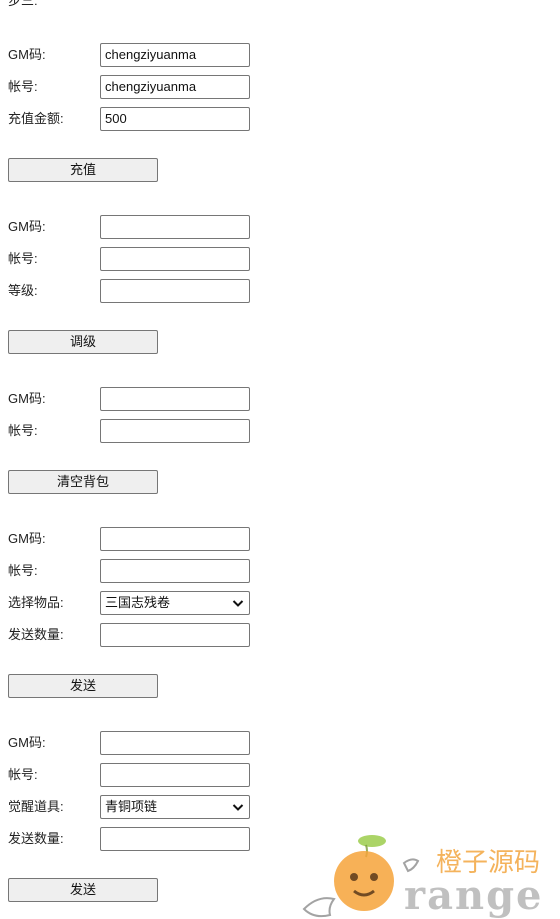 This screenshot has width=560, height=919. Describe the element at coordinates (175, 55) in the screenshot. I see `recharge-gm-input: chengziyuanma` at that location.